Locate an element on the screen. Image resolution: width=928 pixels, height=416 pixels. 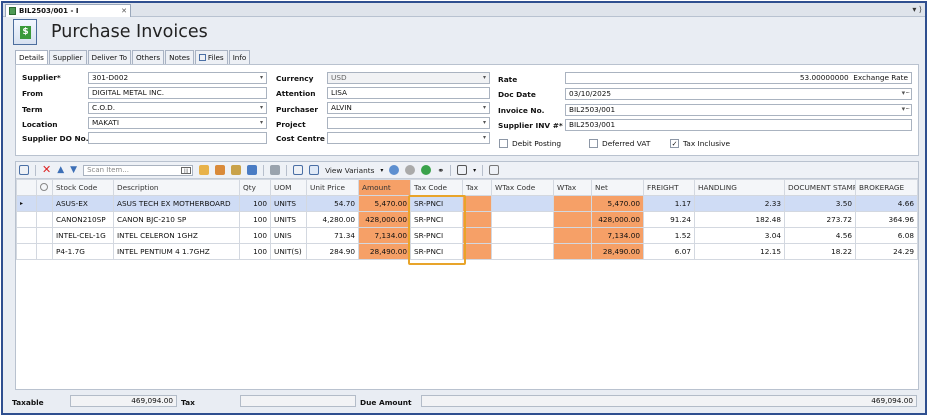
cell-stock-code: ASUS-EX is located at coordinates (83, 203).